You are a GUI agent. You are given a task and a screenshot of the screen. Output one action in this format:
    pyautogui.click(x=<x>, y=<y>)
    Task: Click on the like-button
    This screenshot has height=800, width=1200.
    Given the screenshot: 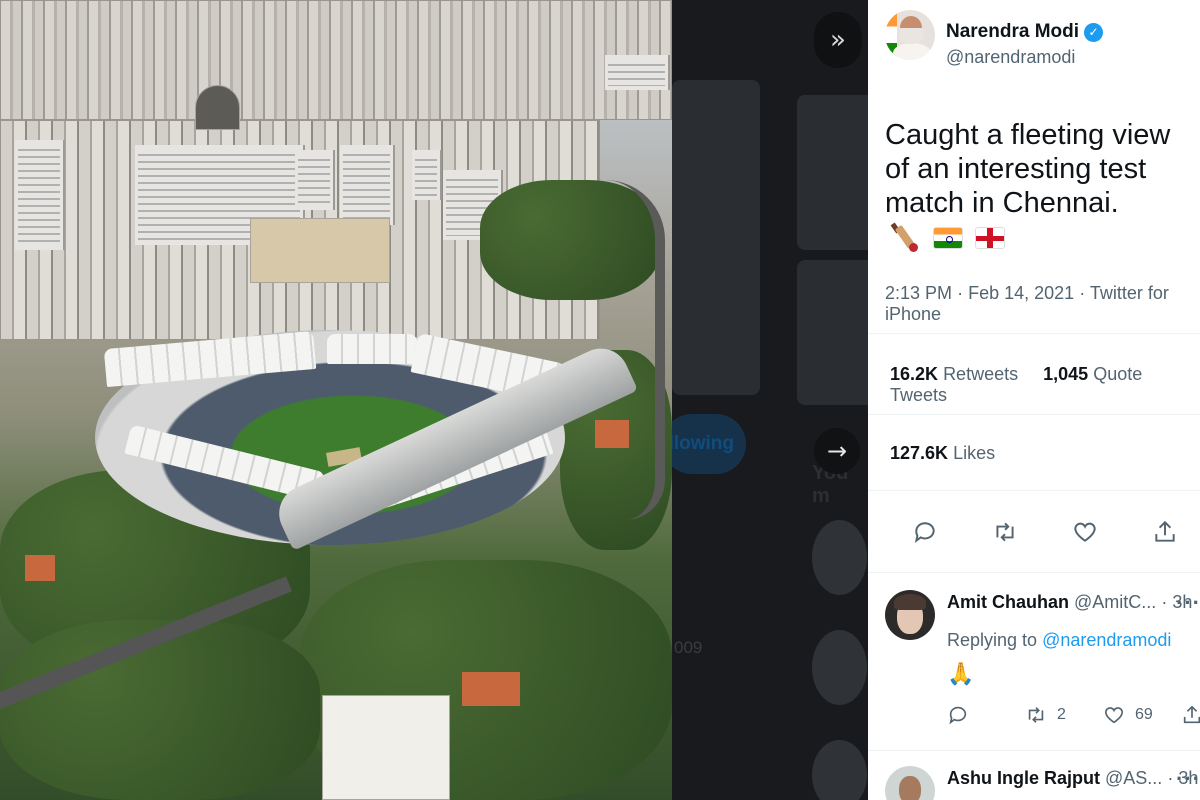 What is the action you would take?
    pyautogui.click(x=1085, y=532)
    